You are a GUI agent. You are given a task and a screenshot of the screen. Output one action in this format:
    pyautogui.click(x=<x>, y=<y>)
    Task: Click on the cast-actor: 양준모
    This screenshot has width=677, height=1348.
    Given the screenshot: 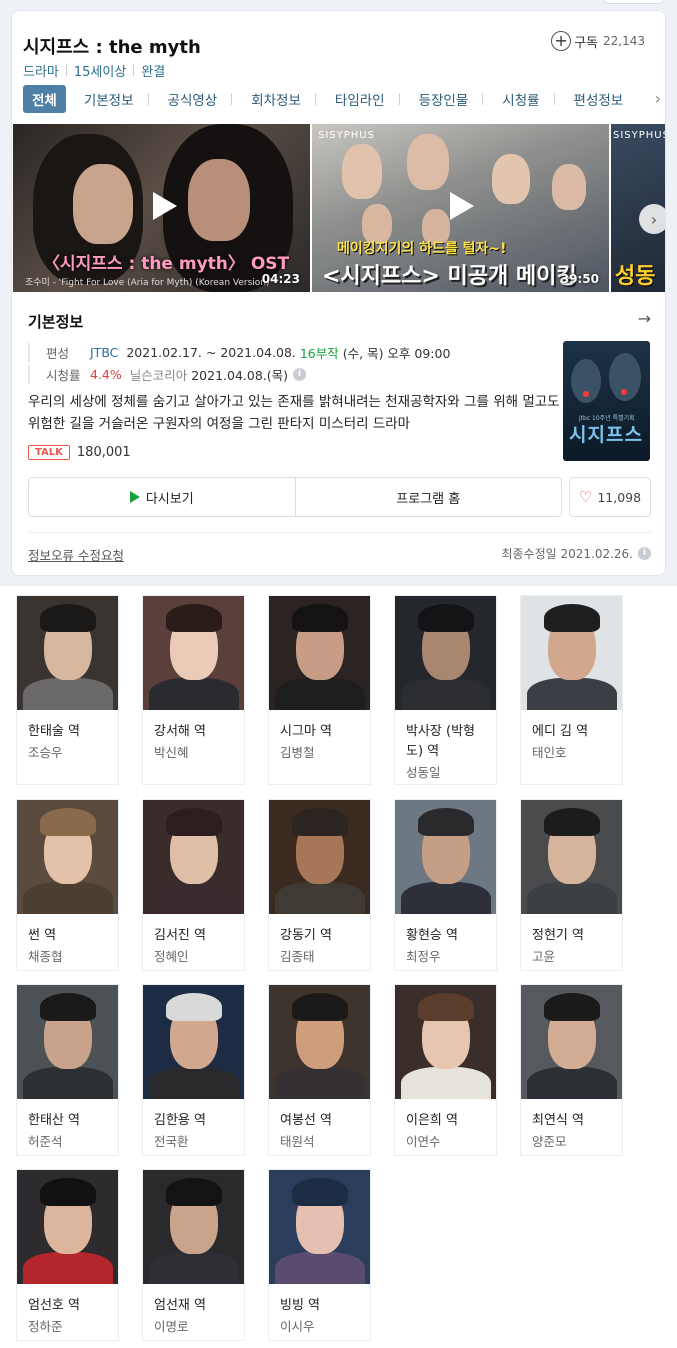 What is the action you would take?
    pyautogui.click(x=549, y=1140)
    